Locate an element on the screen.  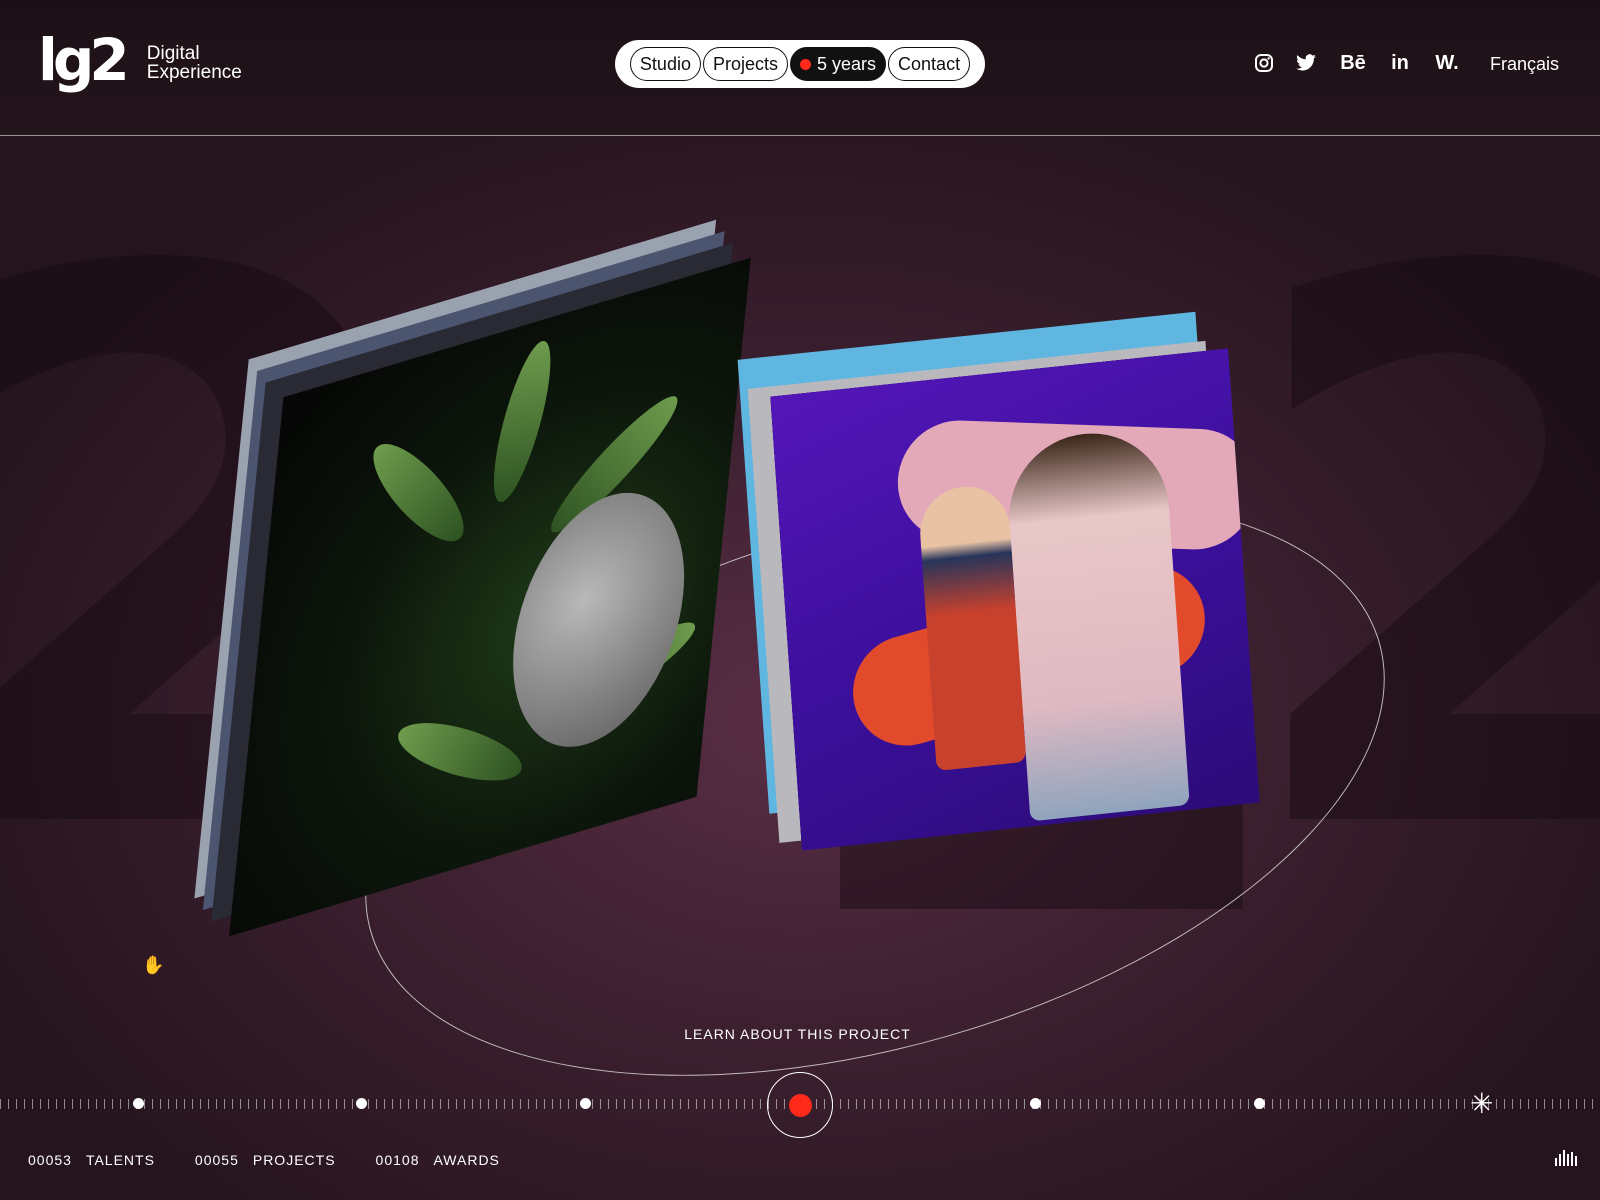
learn-about-project-label: LEARN ABOUT THIS PROJECT is located at coordinates (797, 1034).